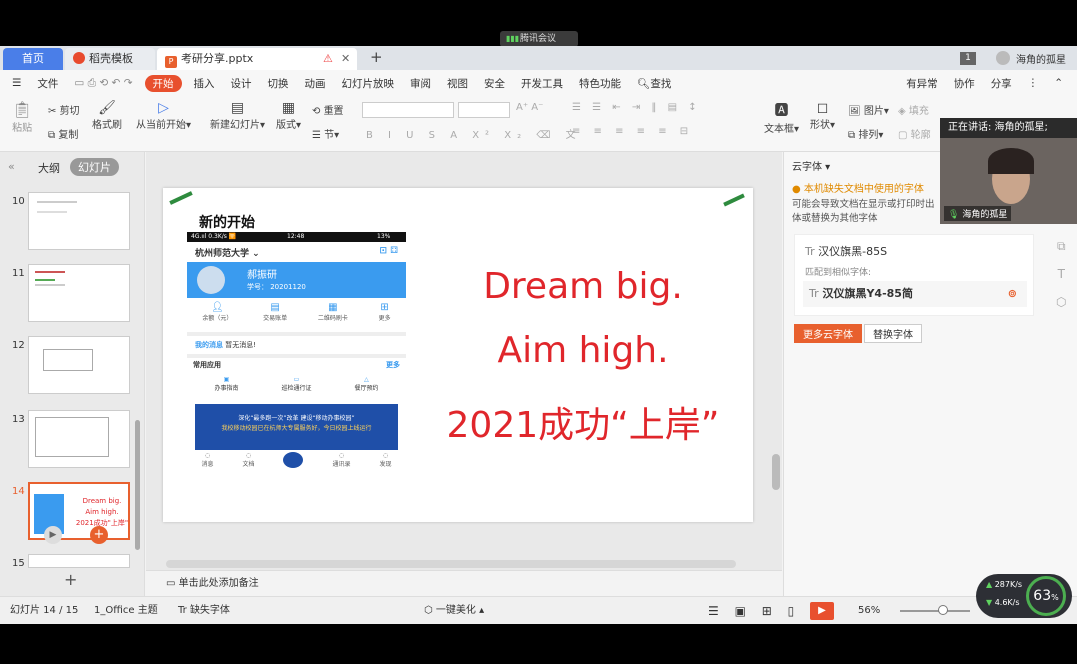 The image size is (1077, 664). Describe the element at coordinates (600, 83) in the screenshot. I see `menu-features: 特色功能` at that location.